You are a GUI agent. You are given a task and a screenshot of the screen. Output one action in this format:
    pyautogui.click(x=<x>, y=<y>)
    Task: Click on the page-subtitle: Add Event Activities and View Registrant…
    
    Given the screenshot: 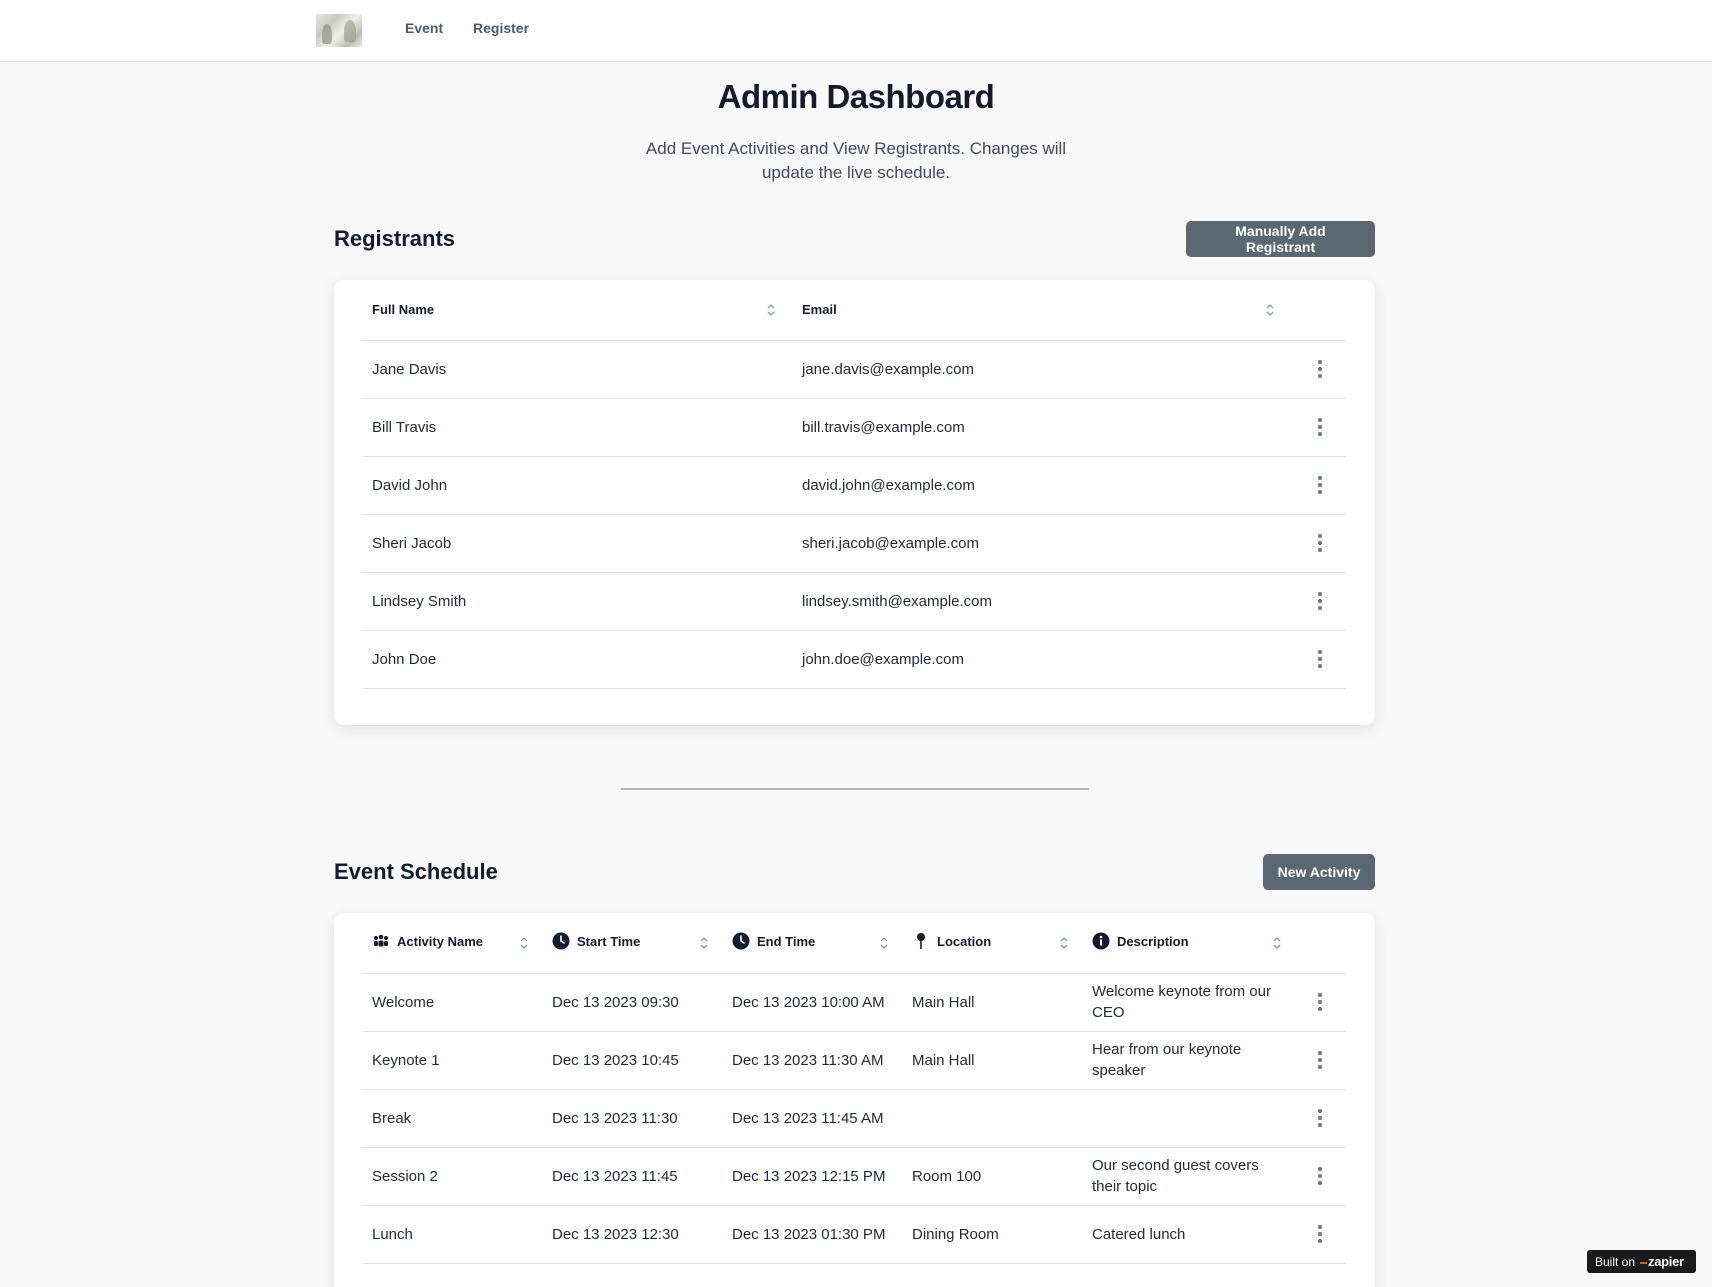 What is the action you would take?
    pyautogui.click(x=856, y=160)
    